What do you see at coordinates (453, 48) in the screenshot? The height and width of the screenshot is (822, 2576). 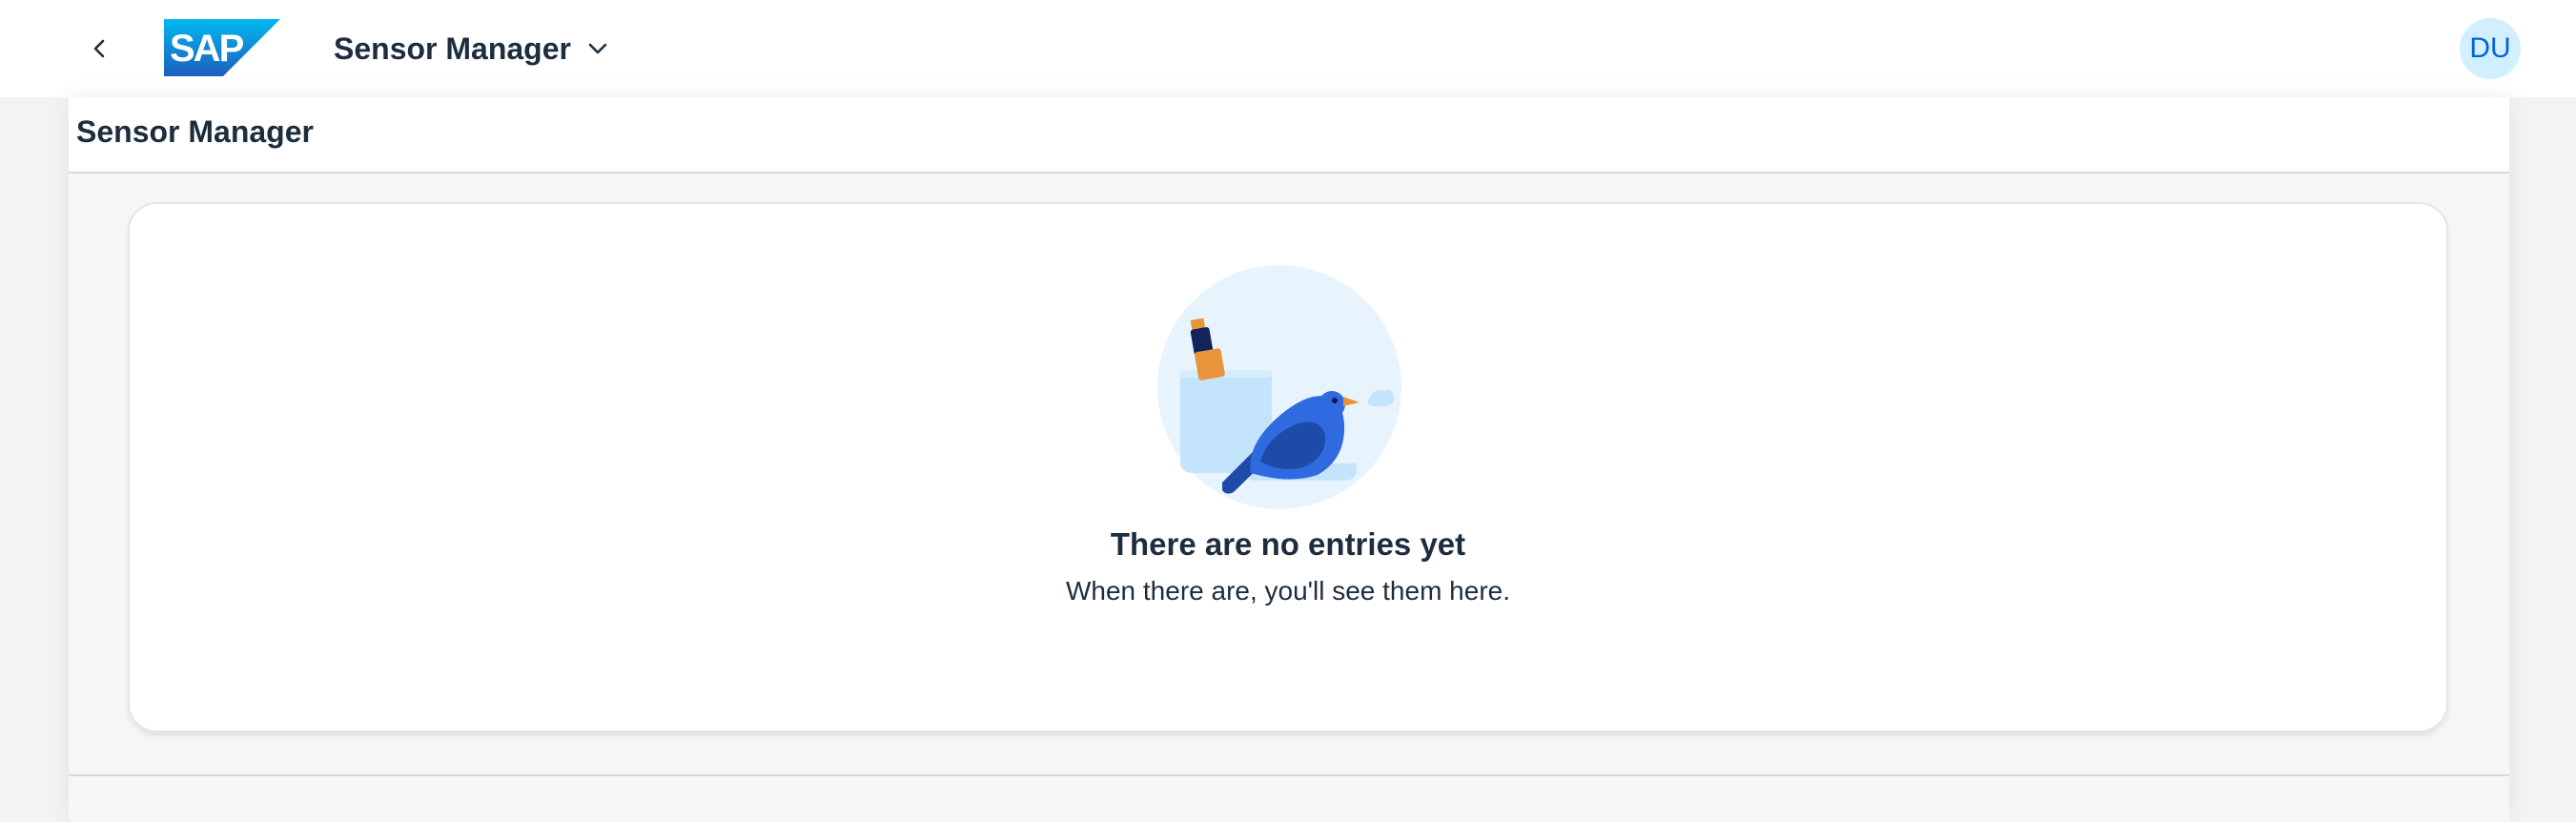 I see `app-title: Sensor Manager` at bounding box center [453, 48].